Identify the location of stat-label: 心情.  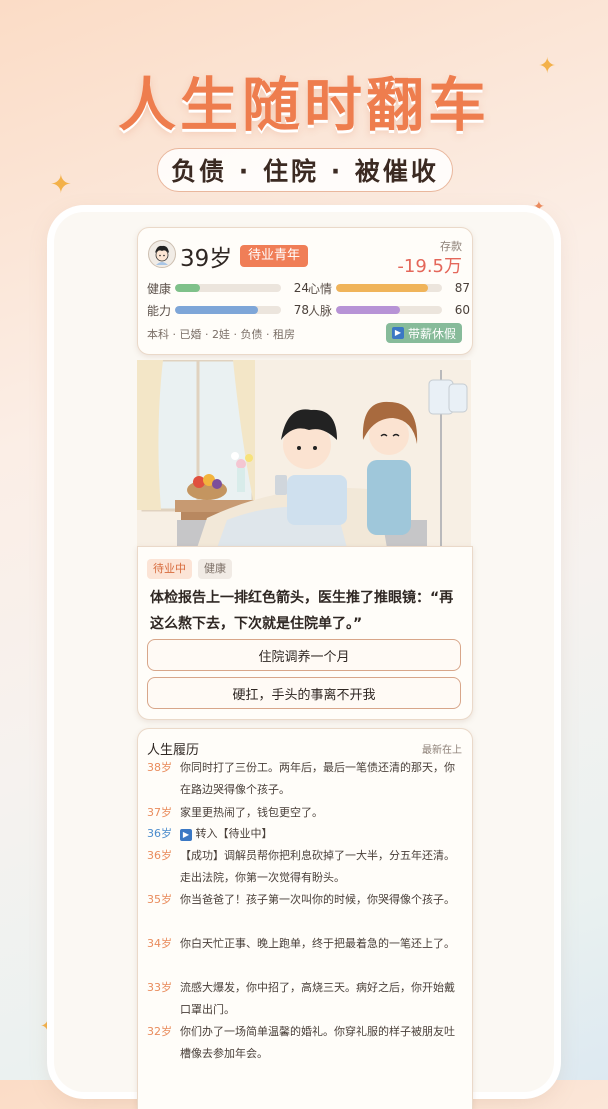
(320, 288).